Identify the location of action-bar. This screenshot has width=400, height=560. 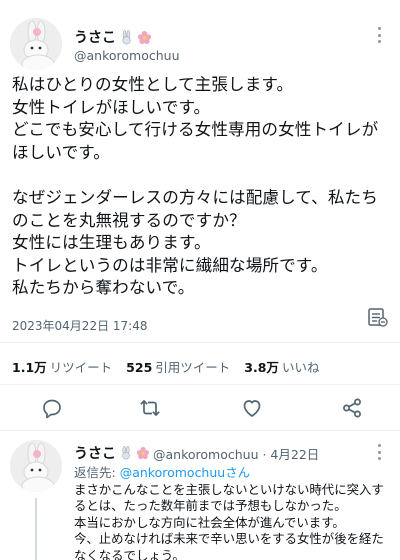
(200, 410).